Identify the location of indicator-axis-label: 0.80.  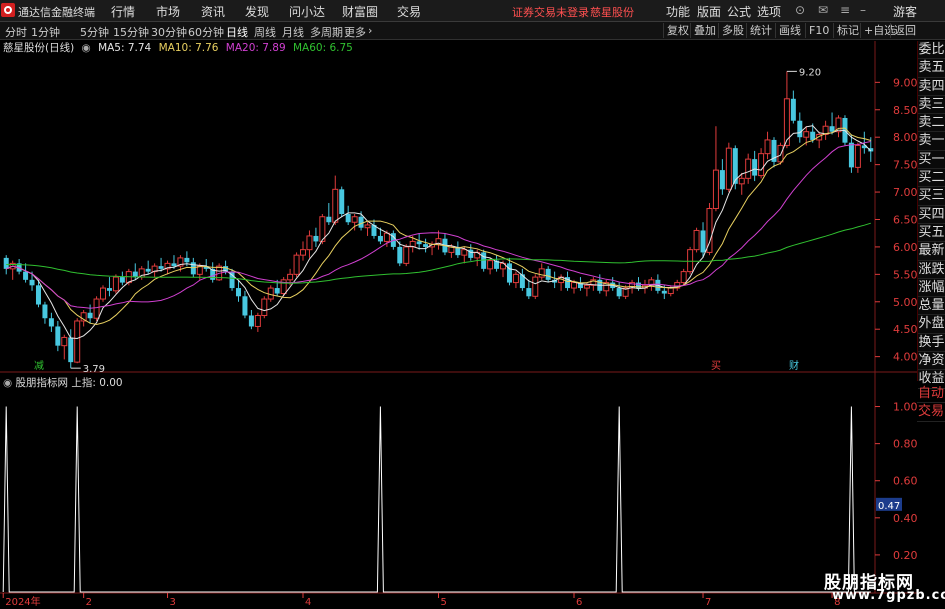
(905, 444).